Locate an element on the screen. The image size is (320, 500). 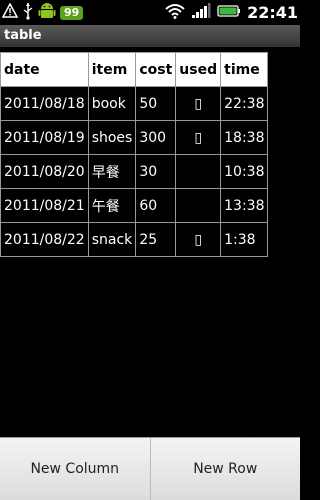
notification-count-badge: 99 is located at coordinates (72, 12).